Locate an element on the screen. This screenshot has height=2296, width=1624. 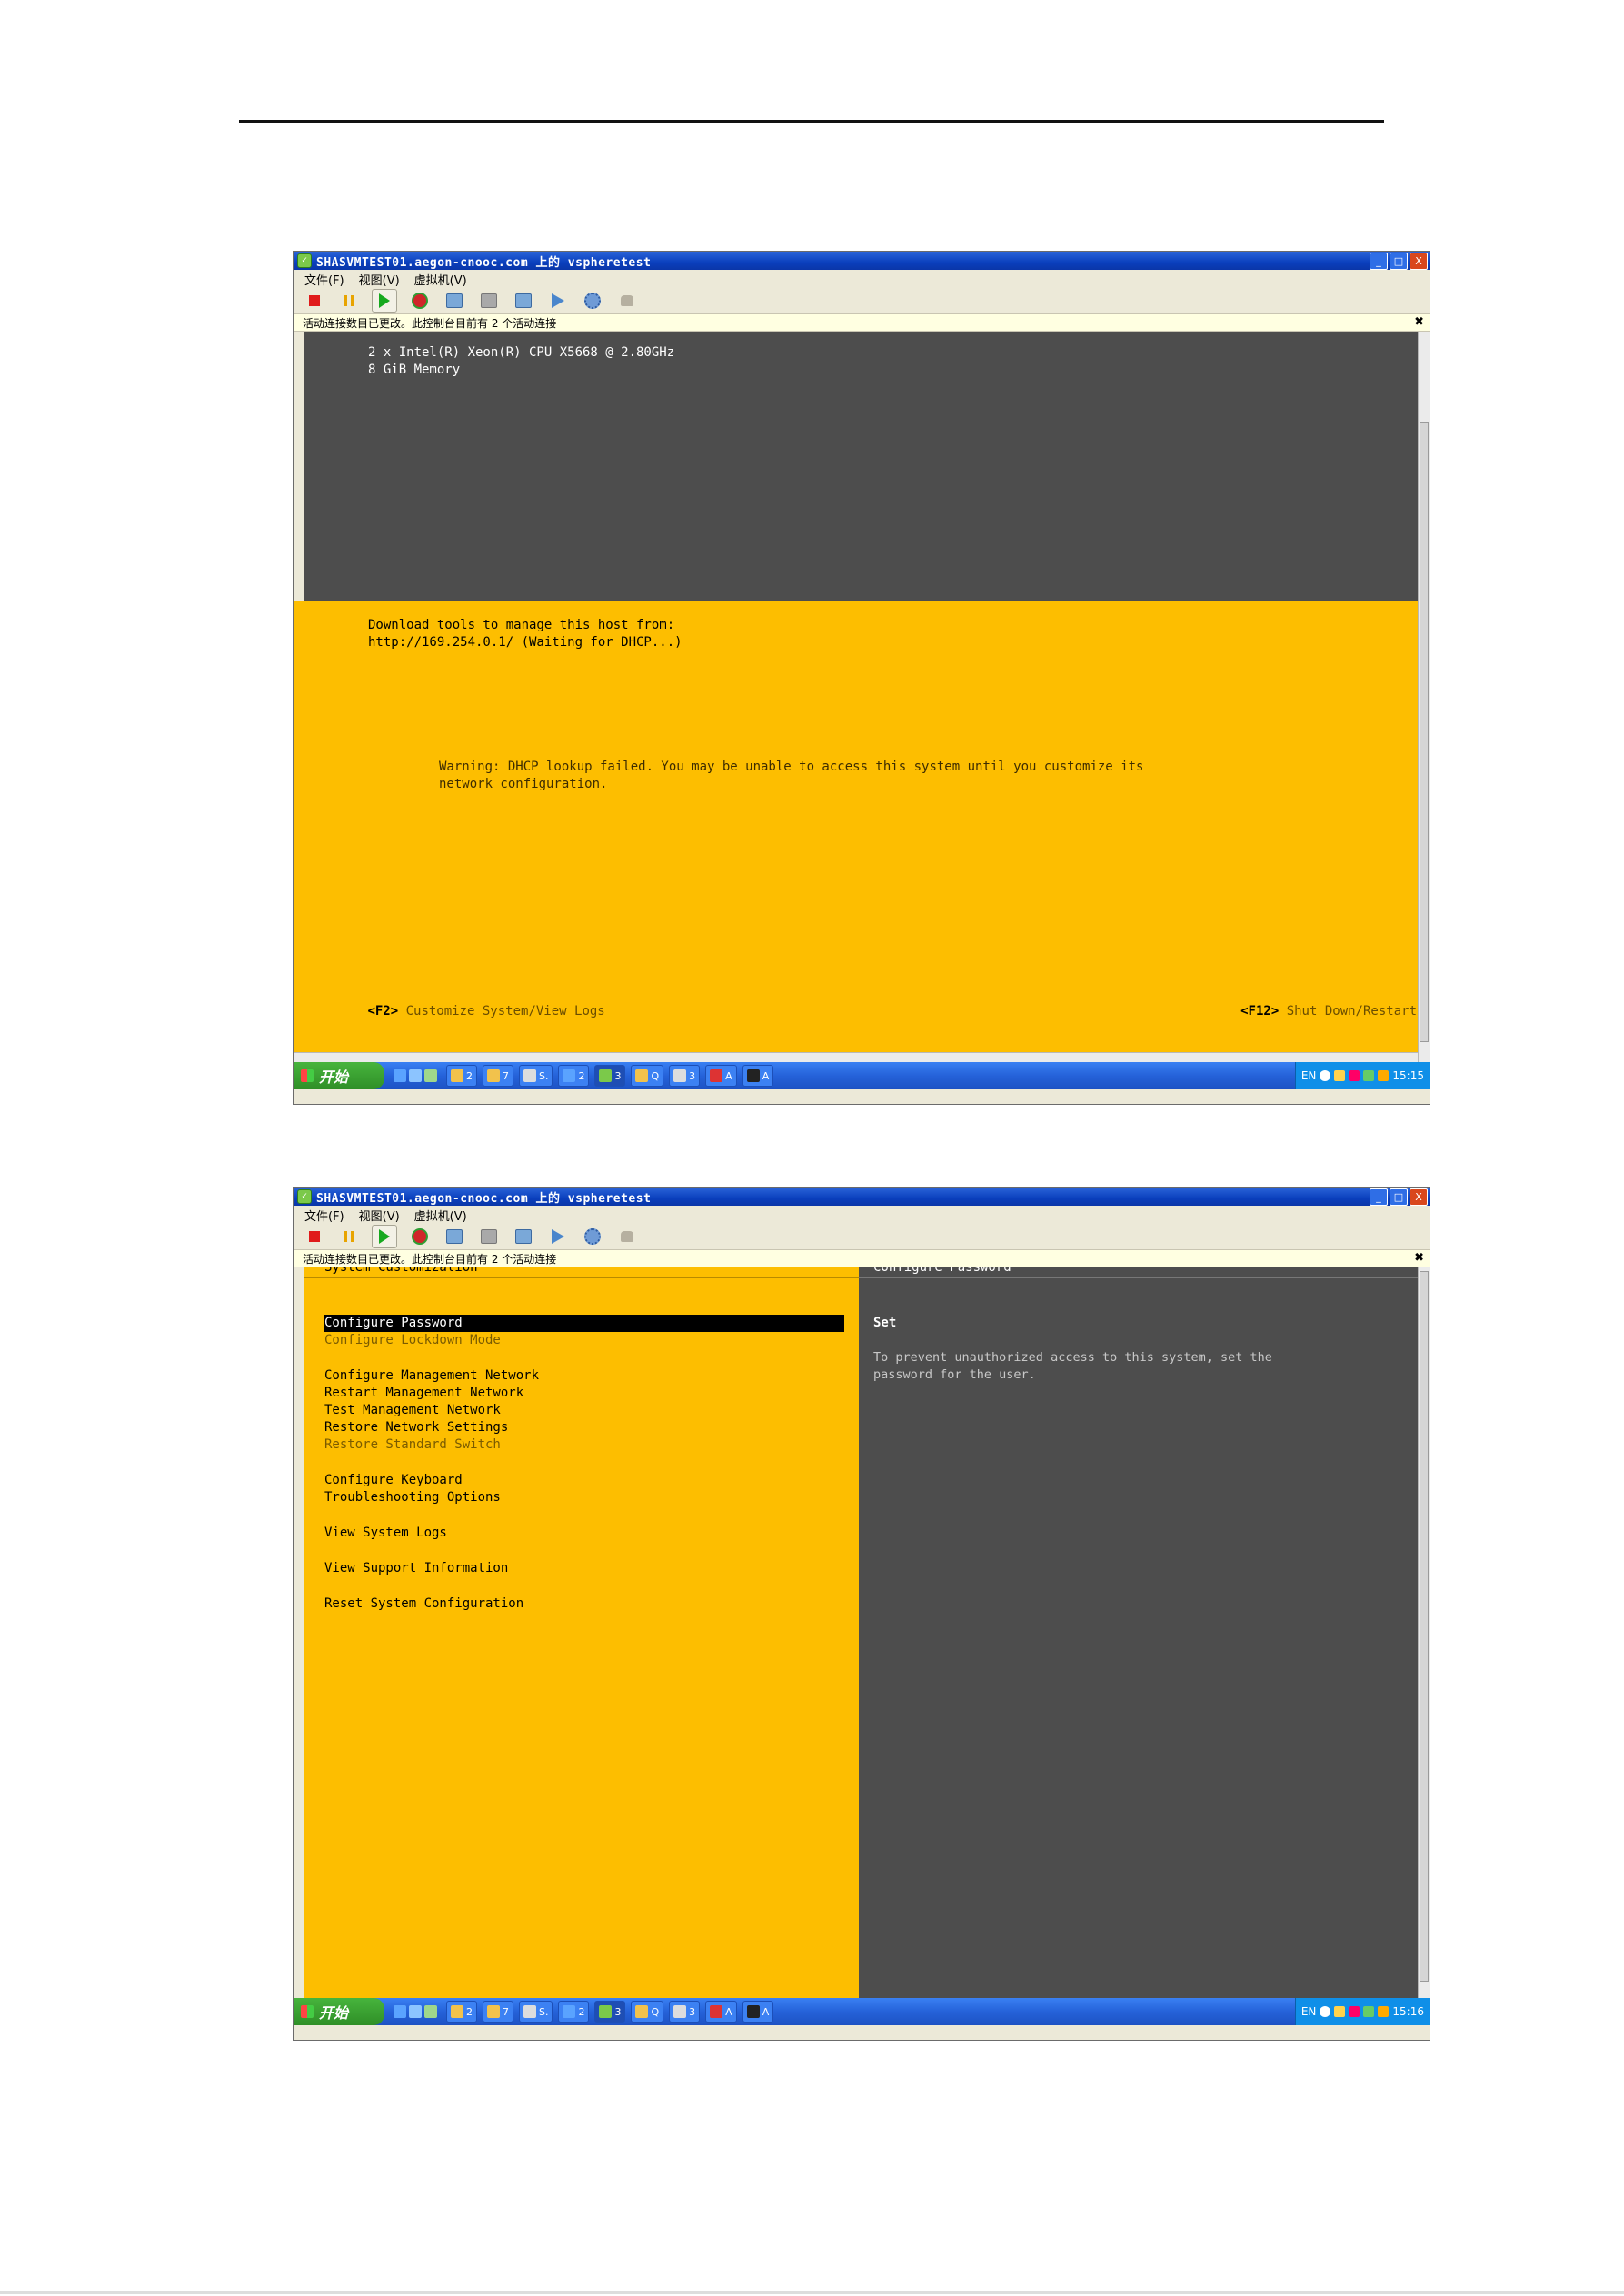
menu-restore-network-settings: Restore Network Settings is located at coordinates (416, 1427).